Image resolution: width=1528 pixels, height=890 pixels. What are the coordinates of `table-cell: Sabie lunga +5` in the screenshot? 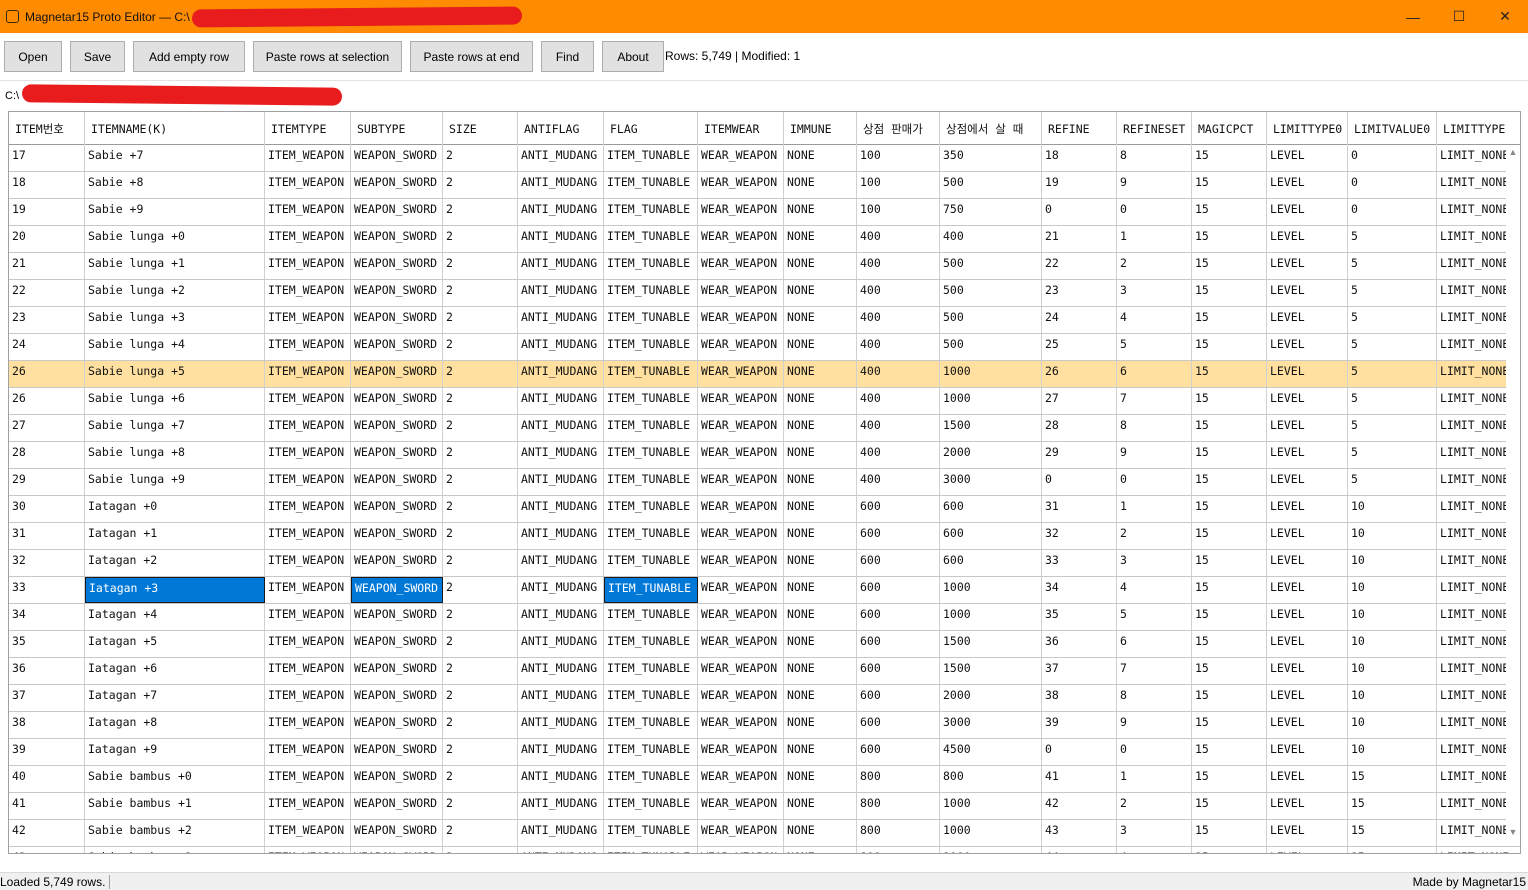 It's located at (175, 374).